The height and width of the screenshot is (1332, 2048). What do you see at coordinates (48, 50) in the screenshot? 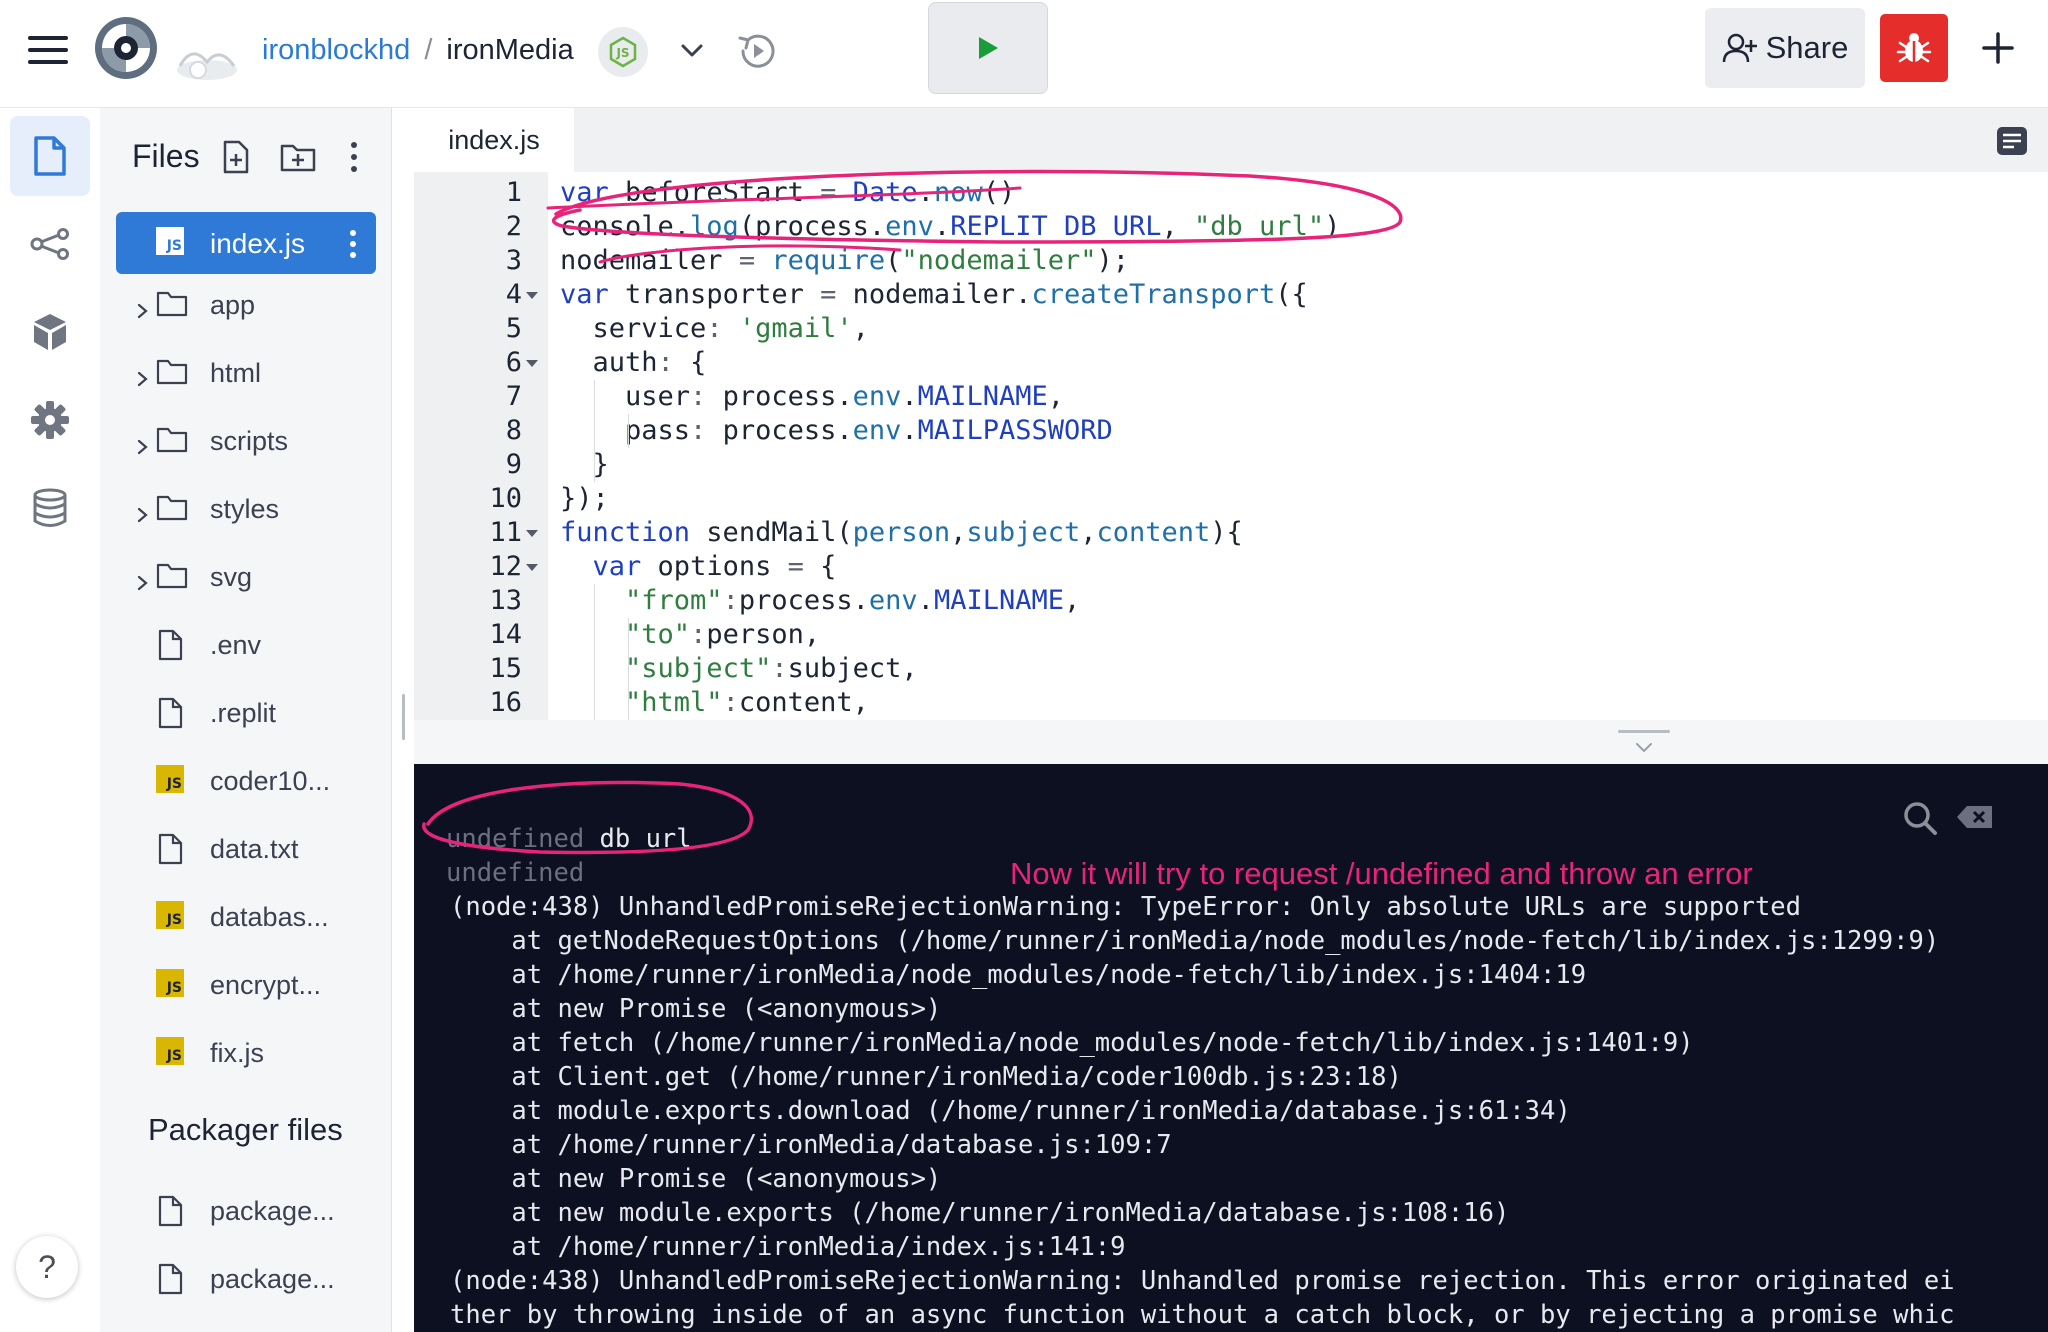
I see `menu-icon` at bounding box center [48, 50].